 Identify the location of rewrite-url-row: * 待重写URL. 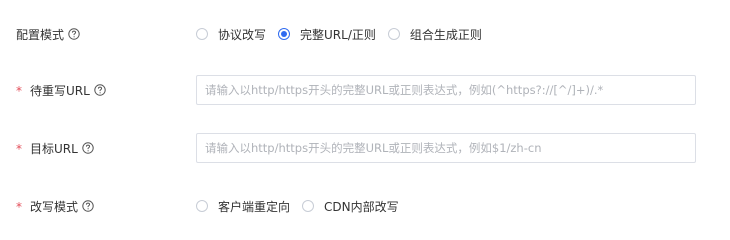
(365, 90).